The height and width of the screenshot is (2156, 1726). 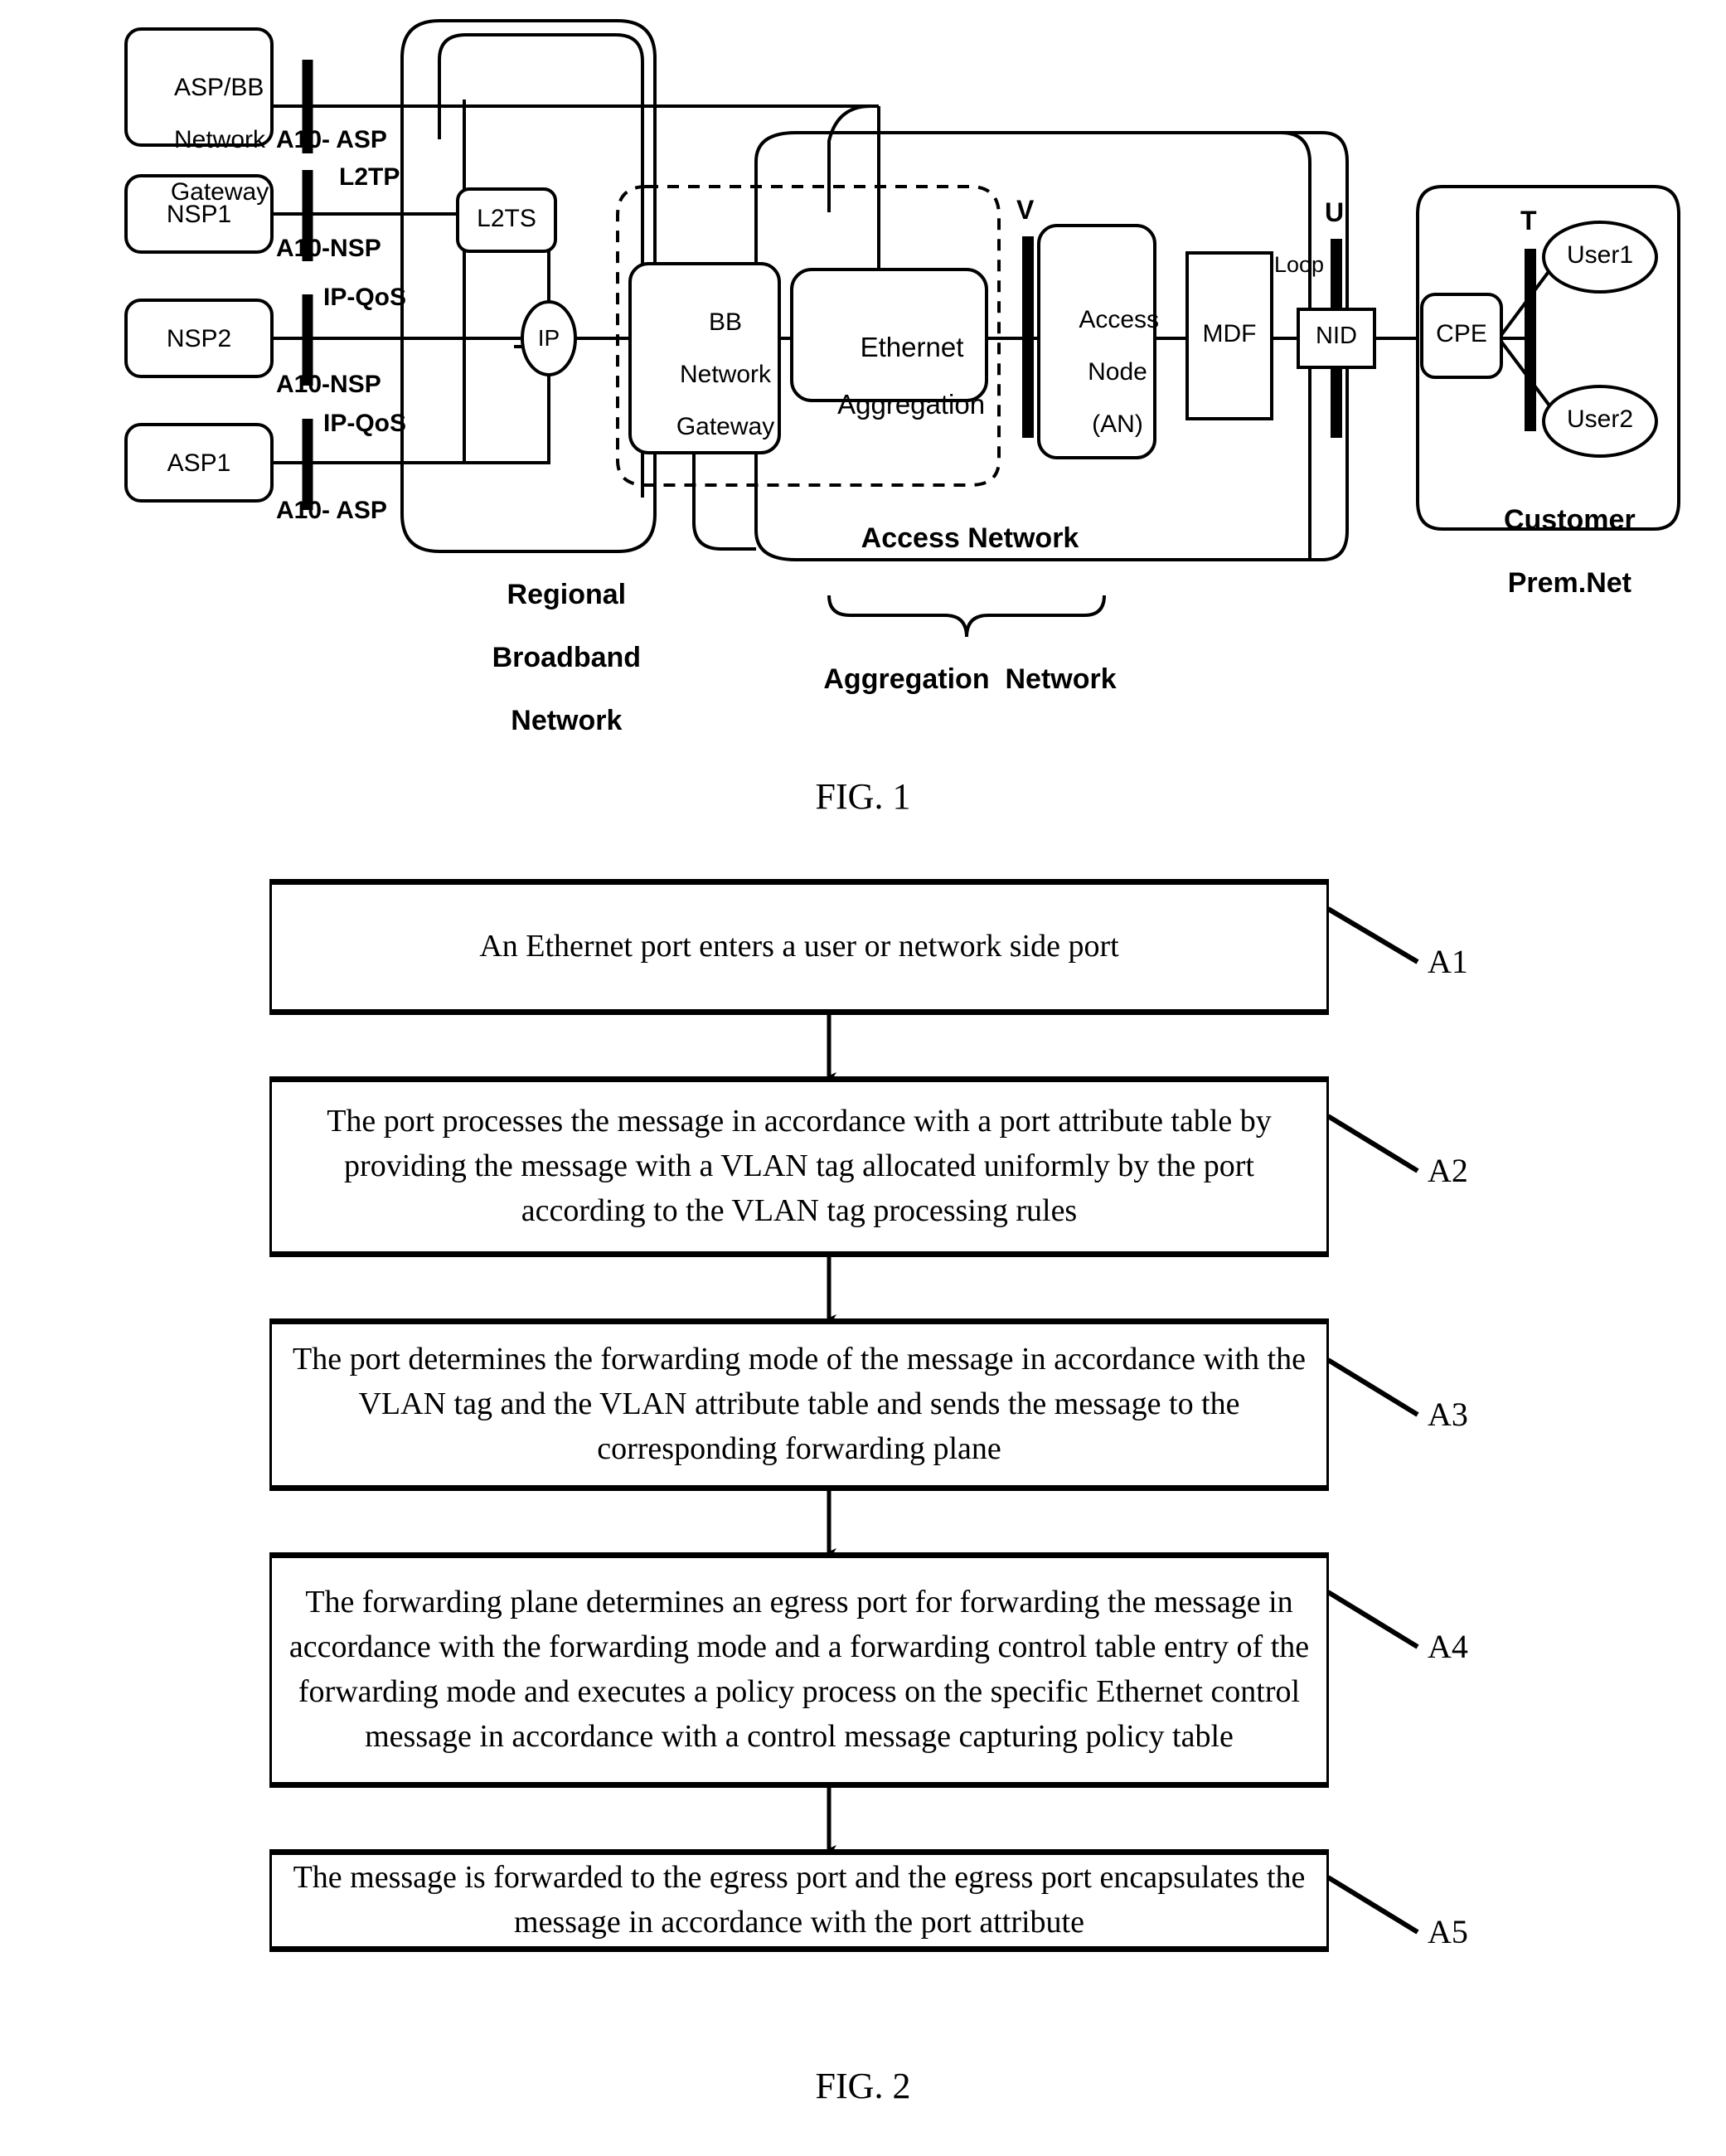 I want to click on label-user1: User1, so click(x=1600, y=255).